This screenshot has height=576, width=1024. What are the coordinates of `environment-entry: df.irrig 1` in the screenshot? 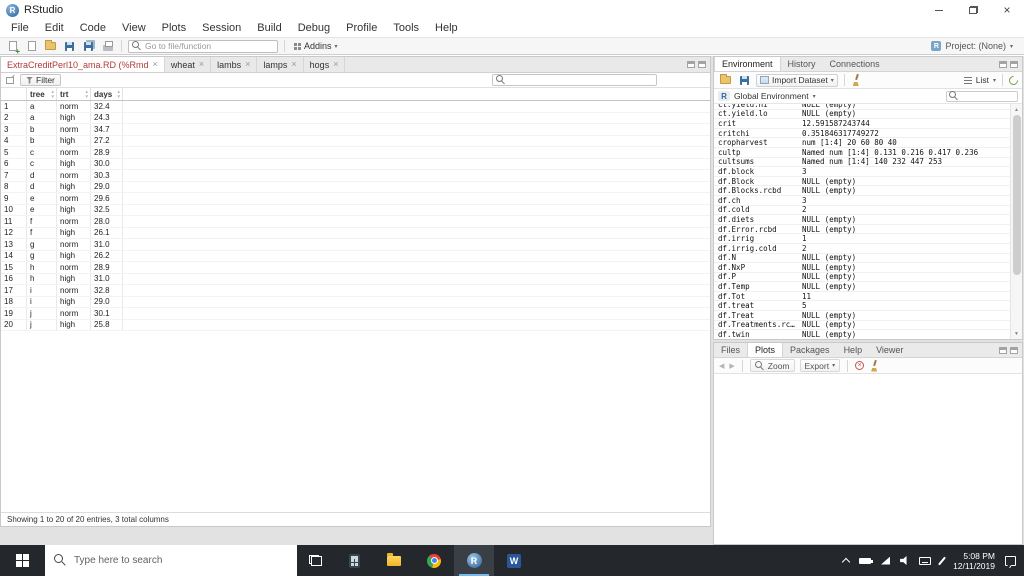 It's located at (862, 239).